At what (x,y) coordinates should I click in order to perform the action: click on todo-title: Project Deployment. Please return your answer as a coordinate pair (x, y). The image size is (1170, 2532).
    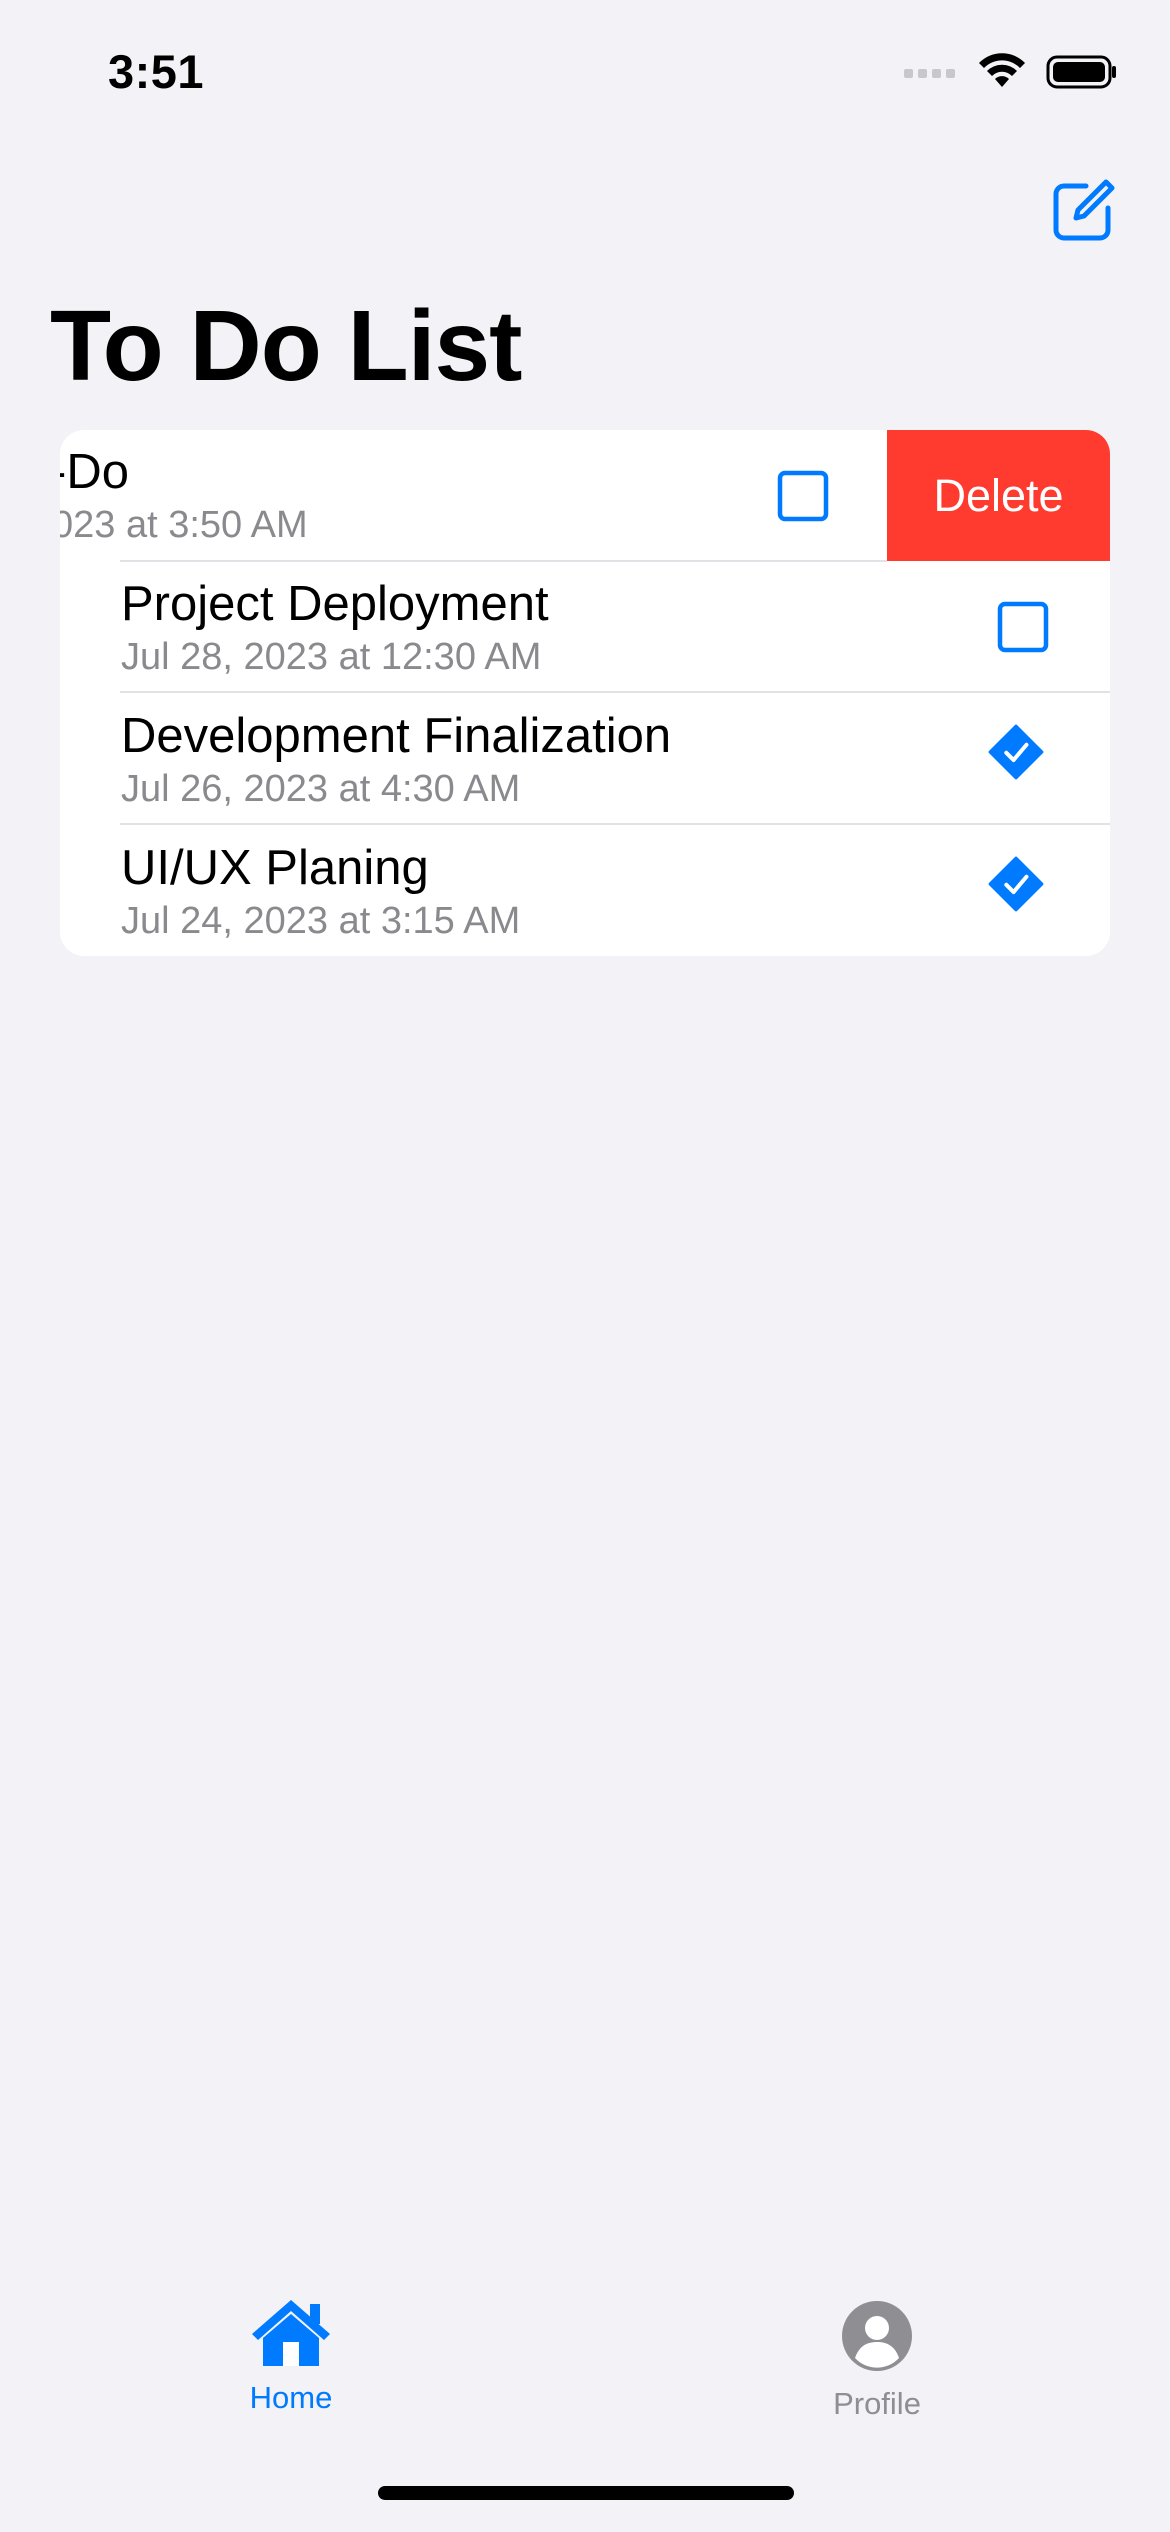
    Looking at the image, I should click on (335, 604).